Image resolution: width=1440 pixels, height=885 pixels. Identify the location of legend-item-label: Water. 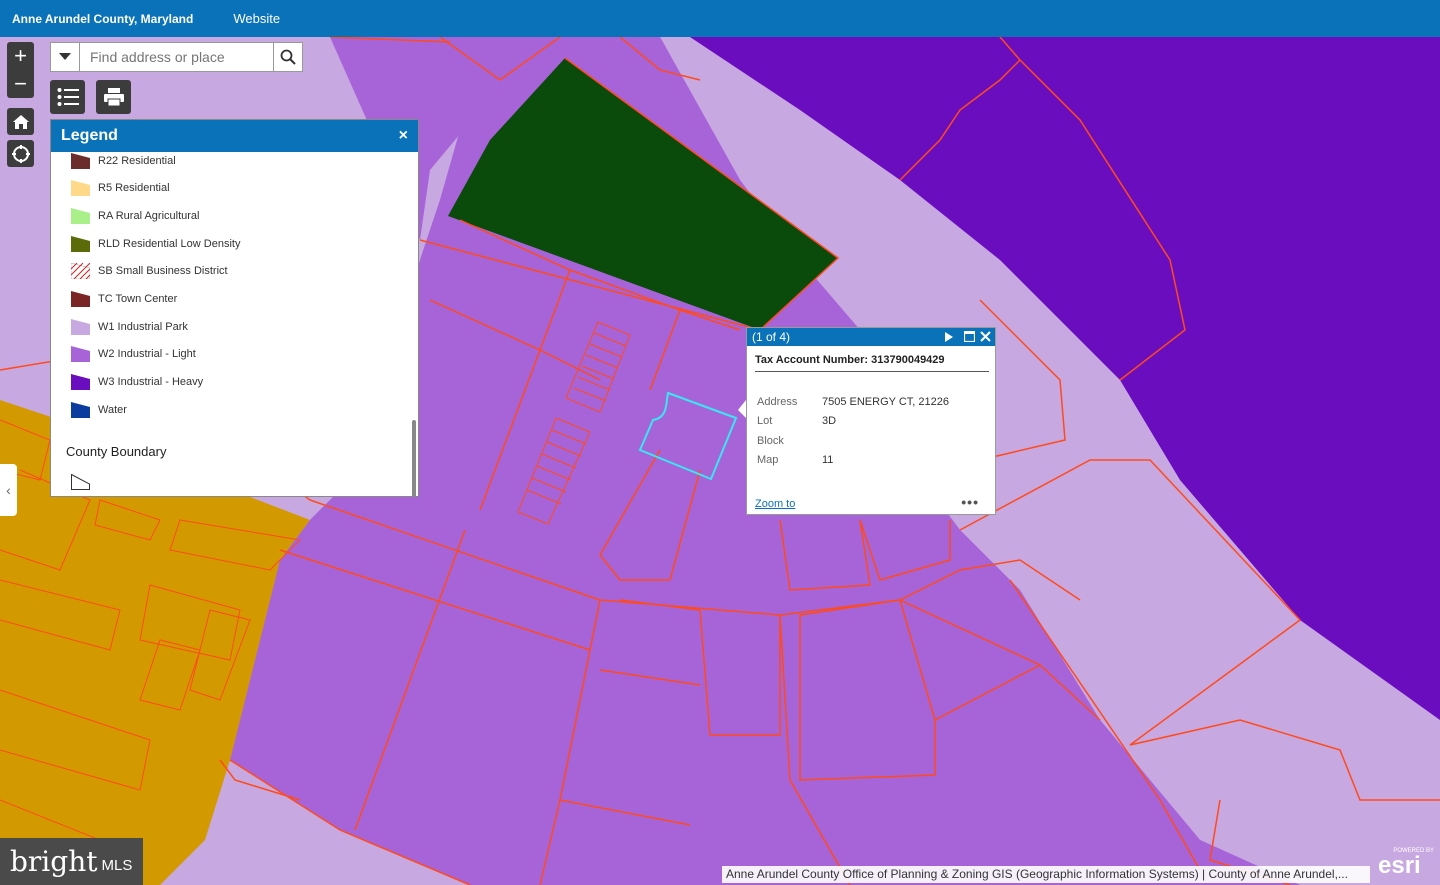
(112, 410).